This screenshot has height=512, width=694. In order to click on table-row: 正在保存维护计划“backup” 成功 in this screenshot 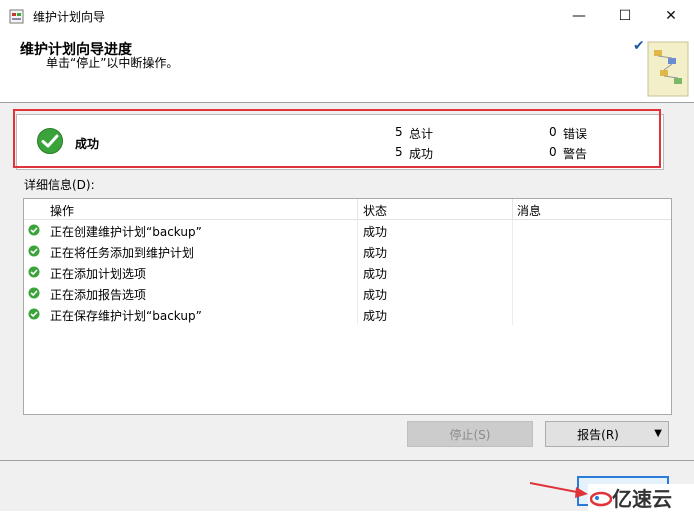, I will do `click(347, 314)`.